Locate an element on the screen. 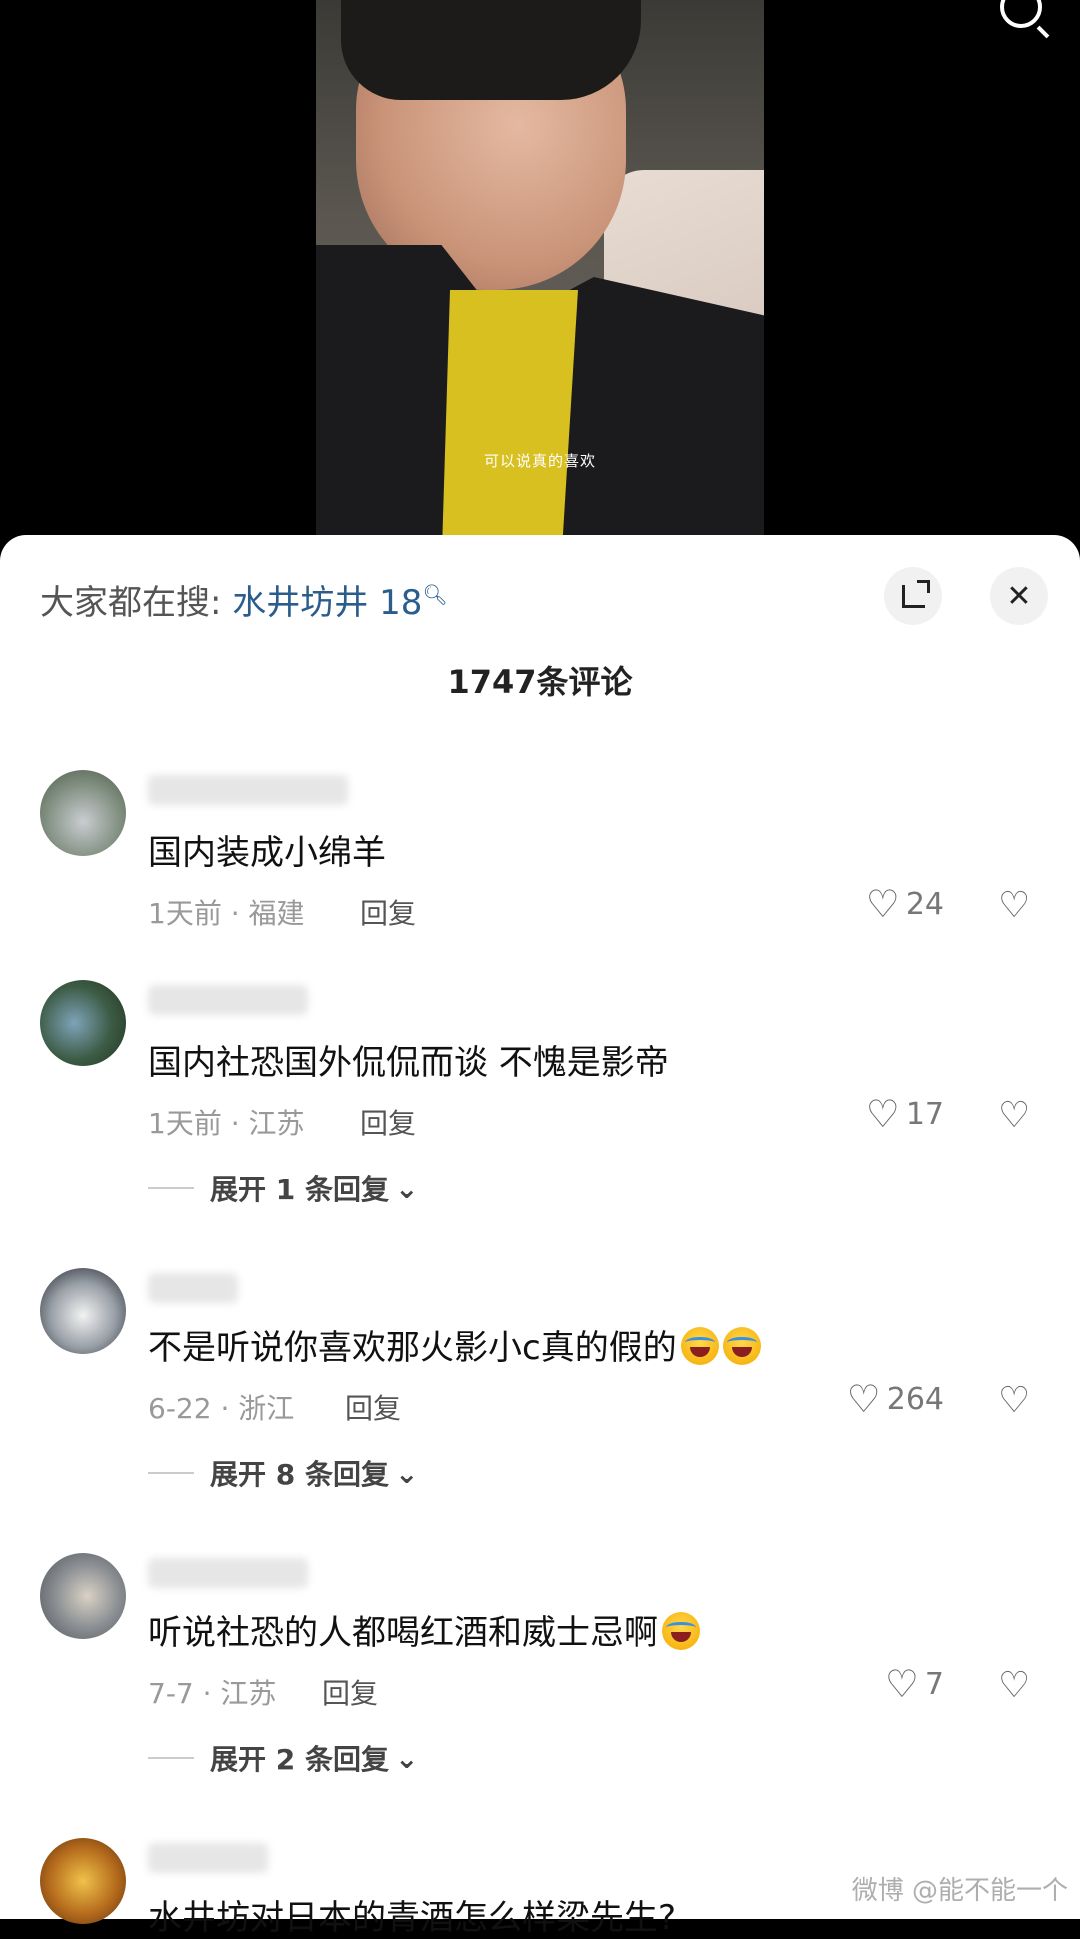 The height and width of the screenshot is (1939, 1080). comment-text: 国内装成小绵羊 is located at coordinates (267, 853).